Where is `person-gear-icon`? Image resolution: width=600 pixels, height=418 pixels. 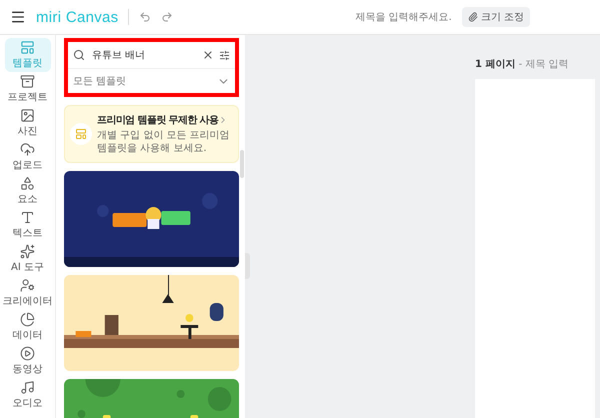
person-gear-icon is located at coordinates (27, 285).